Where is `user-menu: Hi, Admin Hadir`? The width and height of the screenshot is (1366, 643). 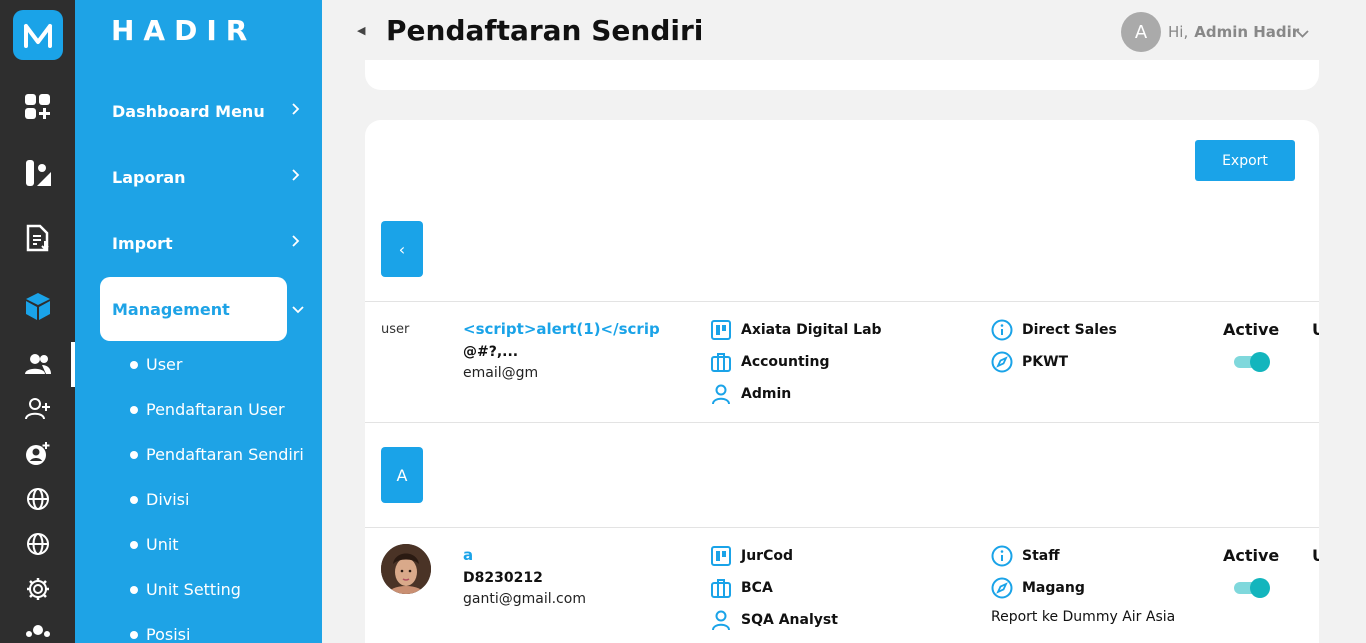
user-menu: Hi, Admin Hadir is located at coordinates (1238, 32).